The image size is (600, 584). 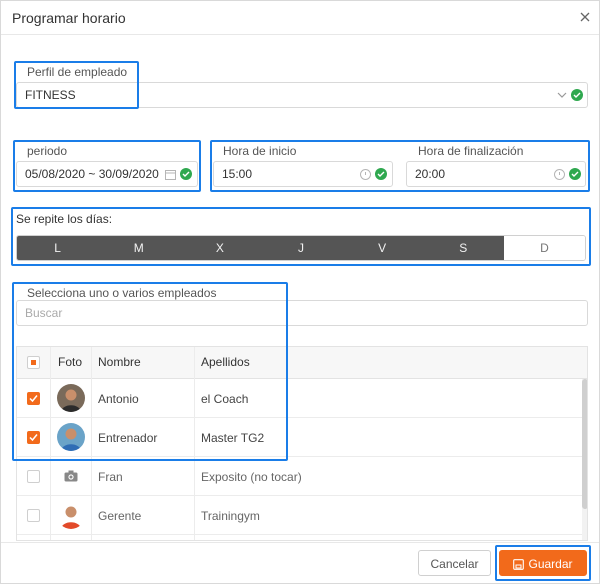 I want to click on repeat-highlight, so click(x=301, y=236).